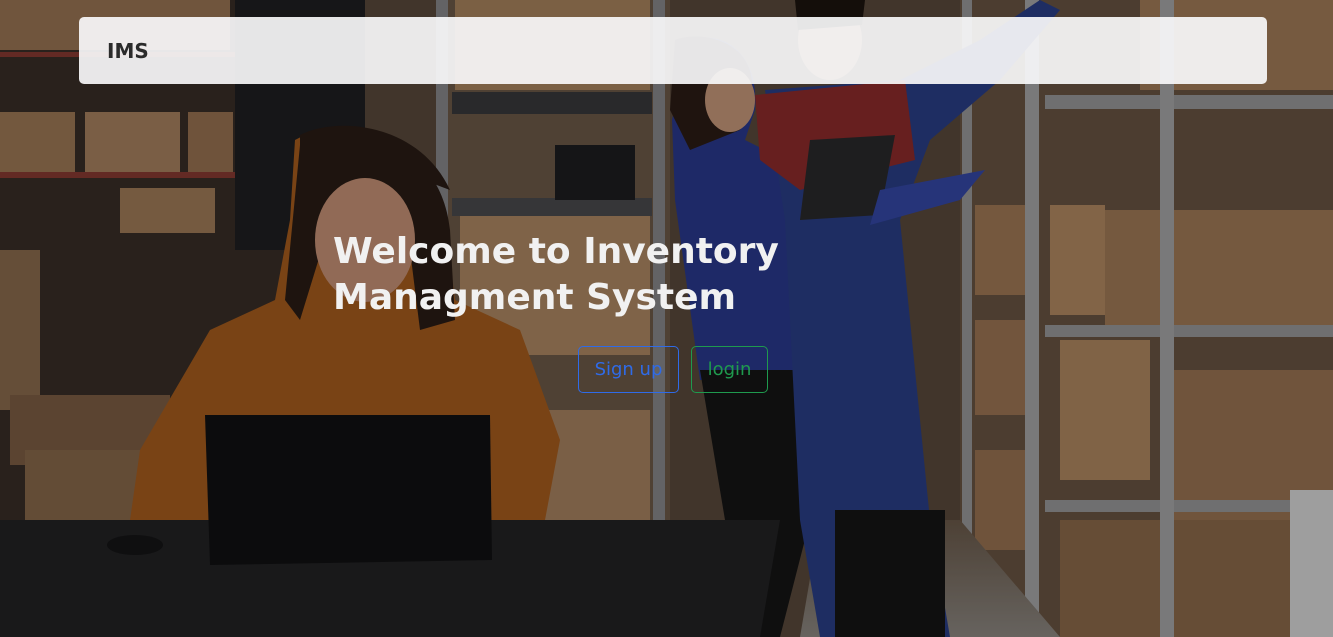 This screenshot has width=1333, height=637. I want to click on brand-logo-link: IMS, so click(128, 51).